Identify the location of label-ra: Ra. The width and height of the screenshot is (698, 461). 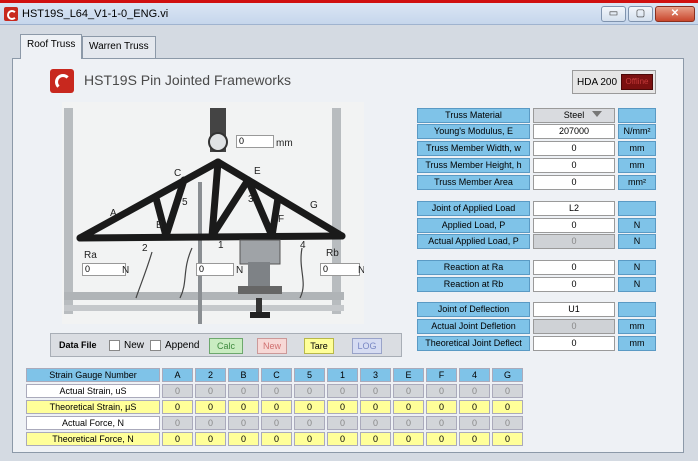
(90, 255).